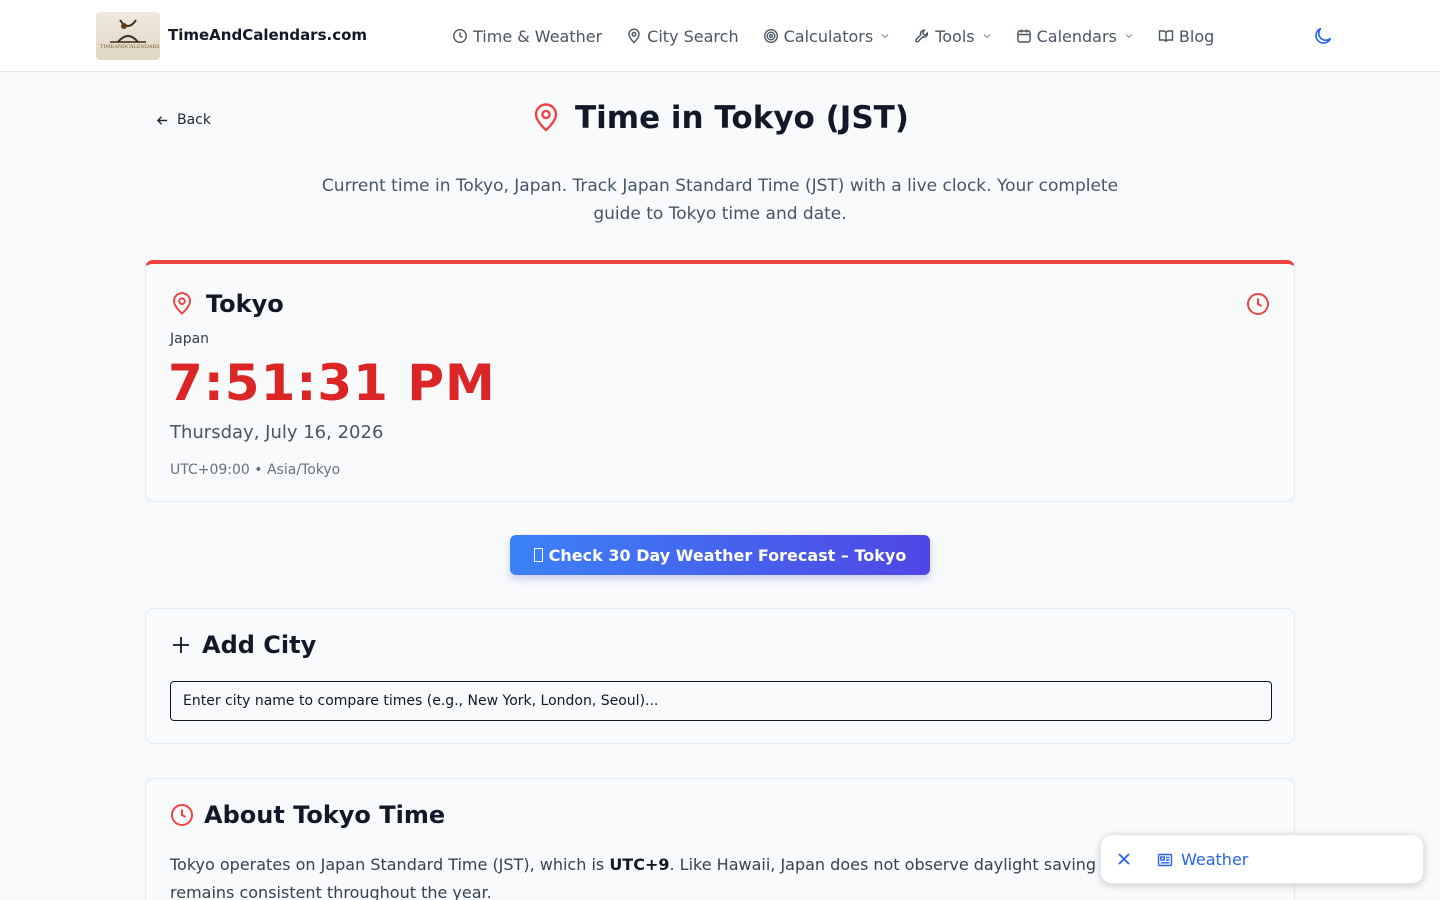 The width and height of the screenshot is (1440, 900). I want to click on nav-calculators: Calculators, so click(827, 36).